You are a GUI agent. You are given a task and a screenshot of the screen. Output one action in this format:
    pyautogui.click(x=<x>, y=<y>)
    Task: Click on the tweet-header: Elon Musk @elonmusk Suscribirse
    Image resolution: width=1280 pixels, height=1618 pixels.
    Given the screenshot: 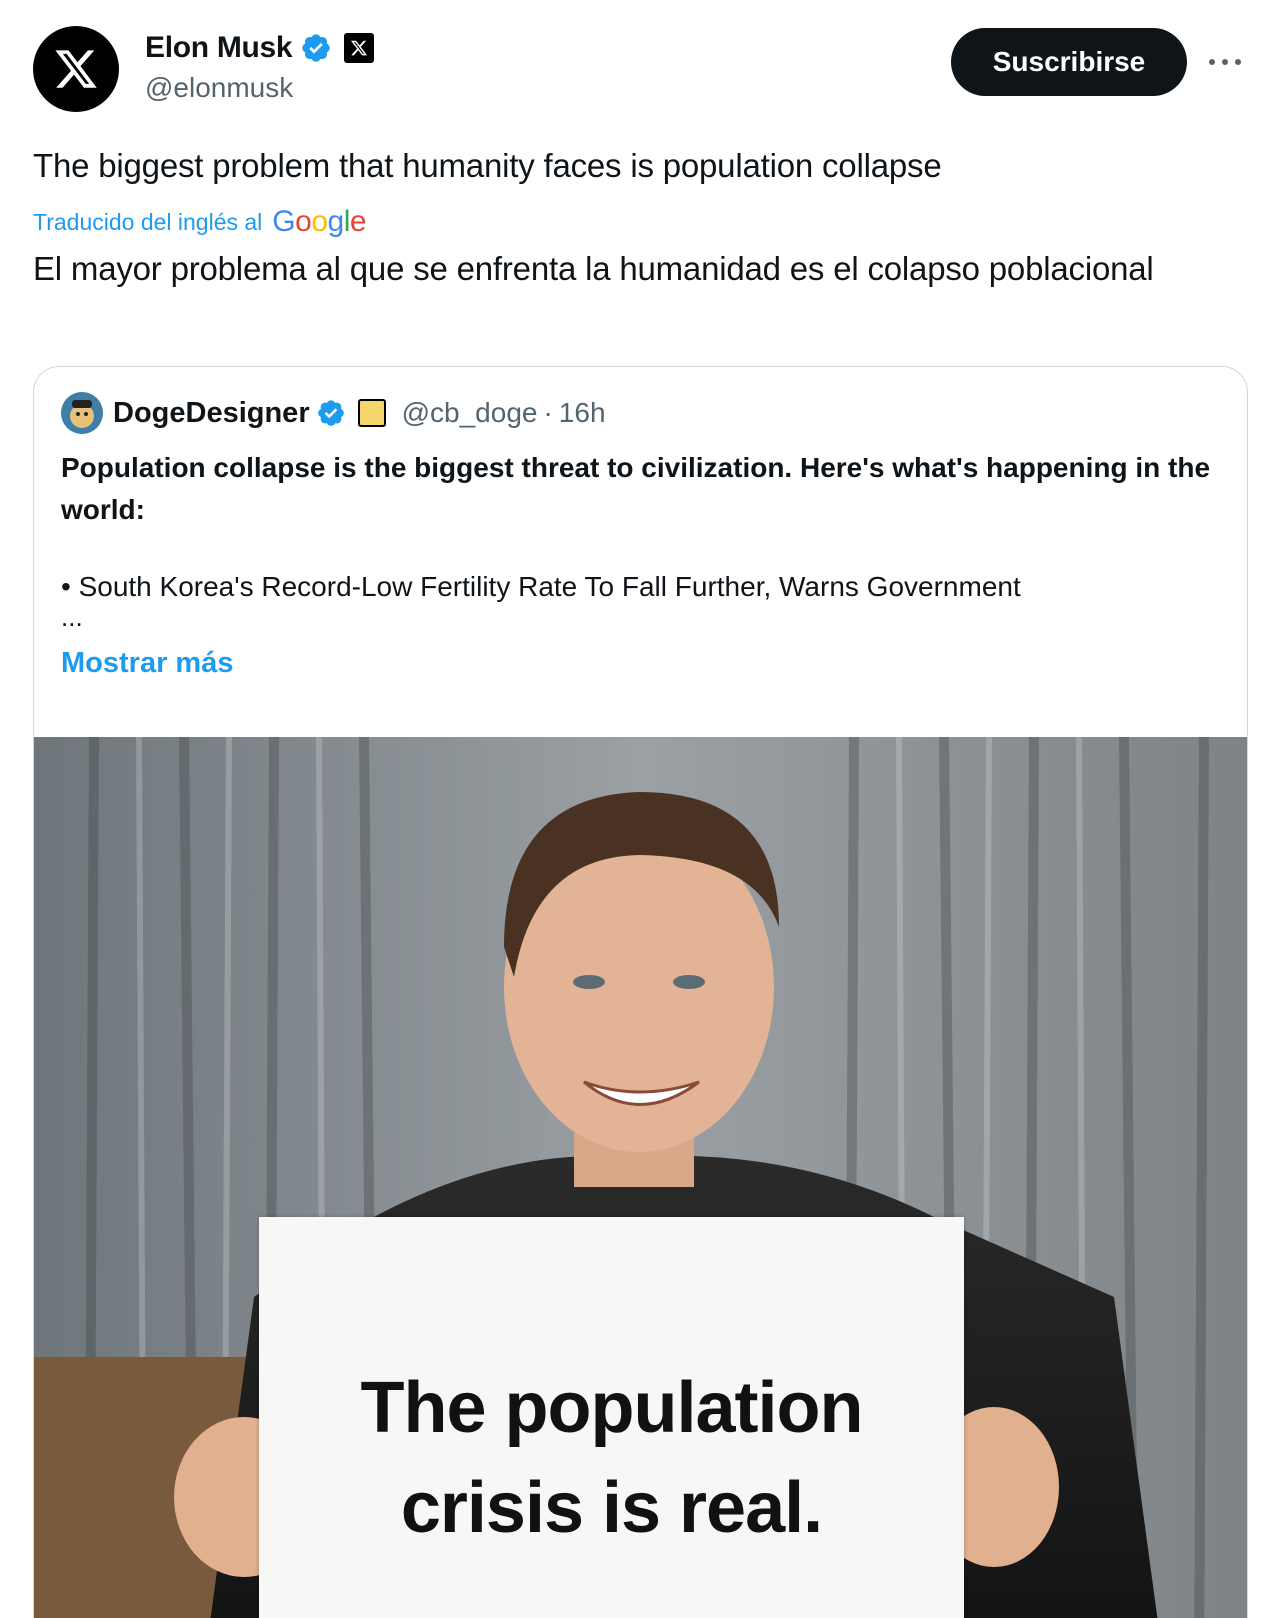 What is the action you would take?
    pyautogui.click(x=640, y=69)
    